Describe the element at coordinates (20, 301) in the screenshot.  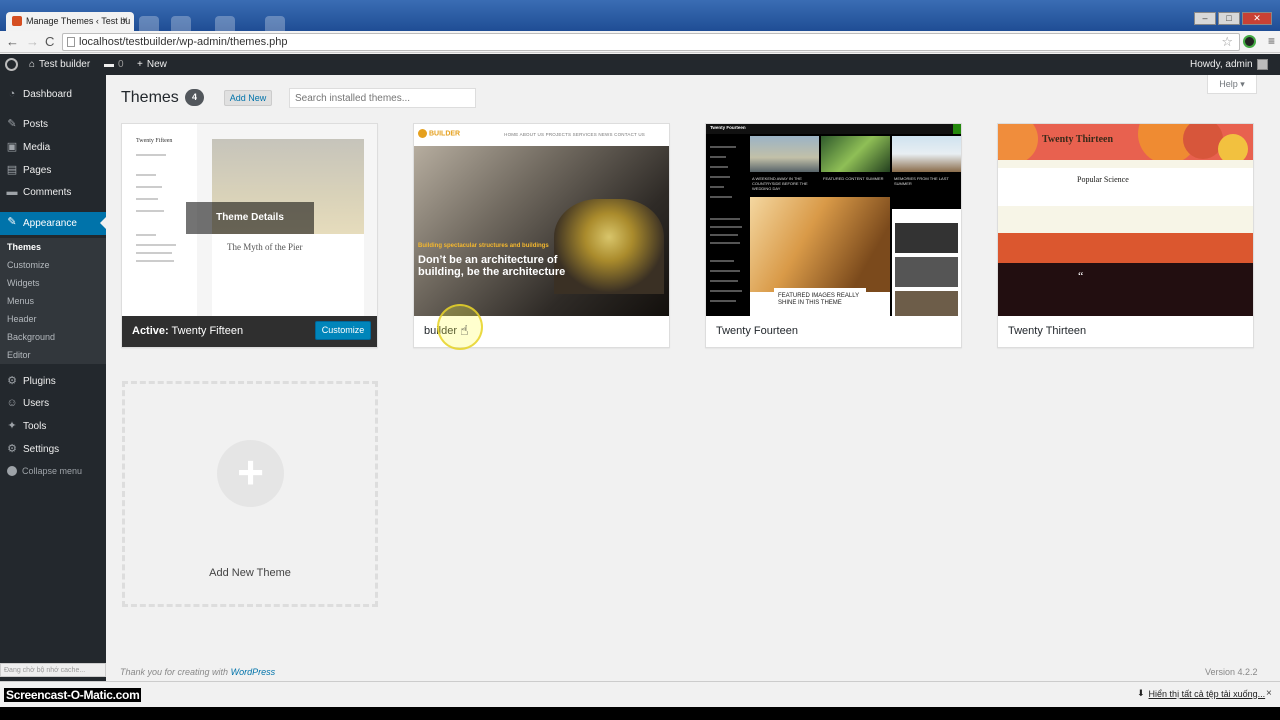
I see `submenu-menus: Menus` at that location.